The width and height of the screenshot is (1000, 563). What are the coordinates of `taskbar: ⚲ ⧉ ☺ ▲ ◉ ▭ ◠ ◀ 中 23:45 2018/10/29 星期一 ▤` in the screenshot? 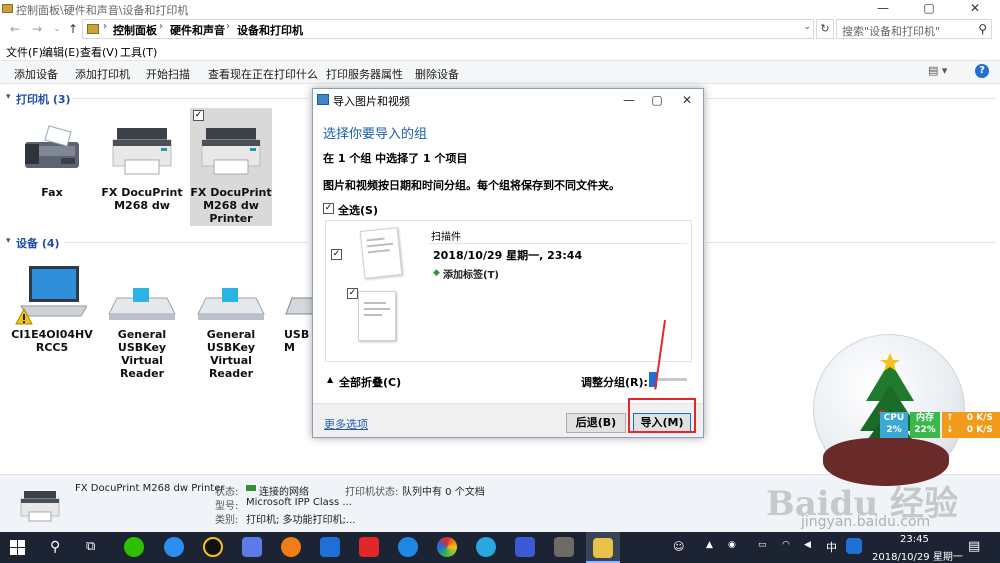 It's located at (500, 547).